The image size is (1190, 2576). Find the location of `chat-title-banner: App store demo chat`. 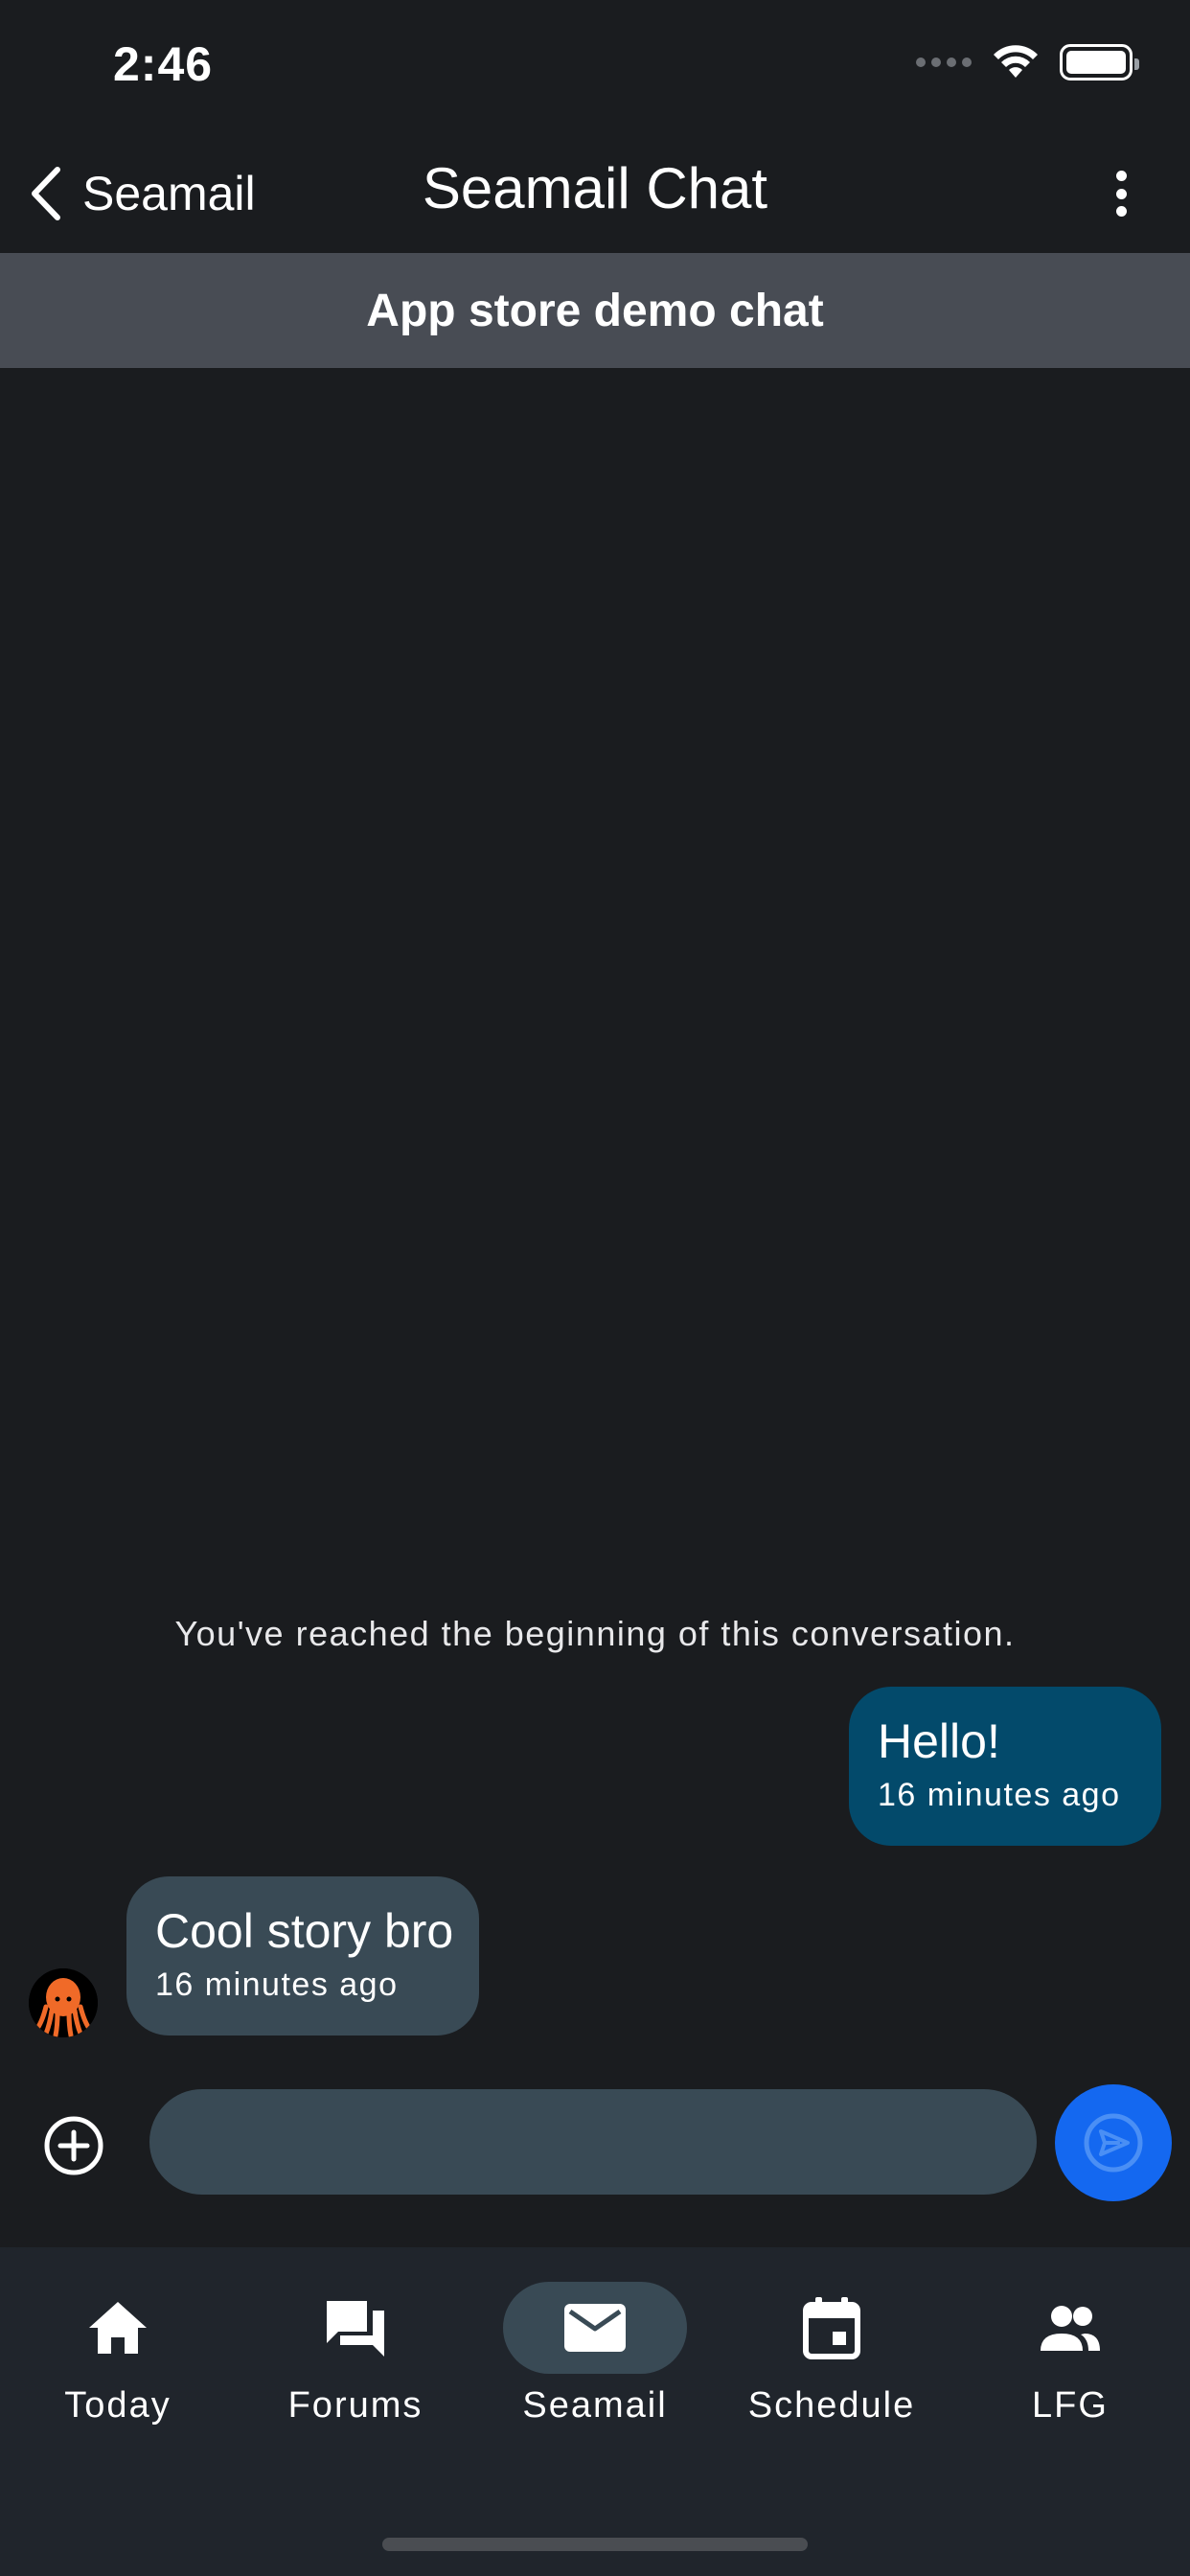

chat-title-banner: App store demo chat is located at coordinates (595, 310).